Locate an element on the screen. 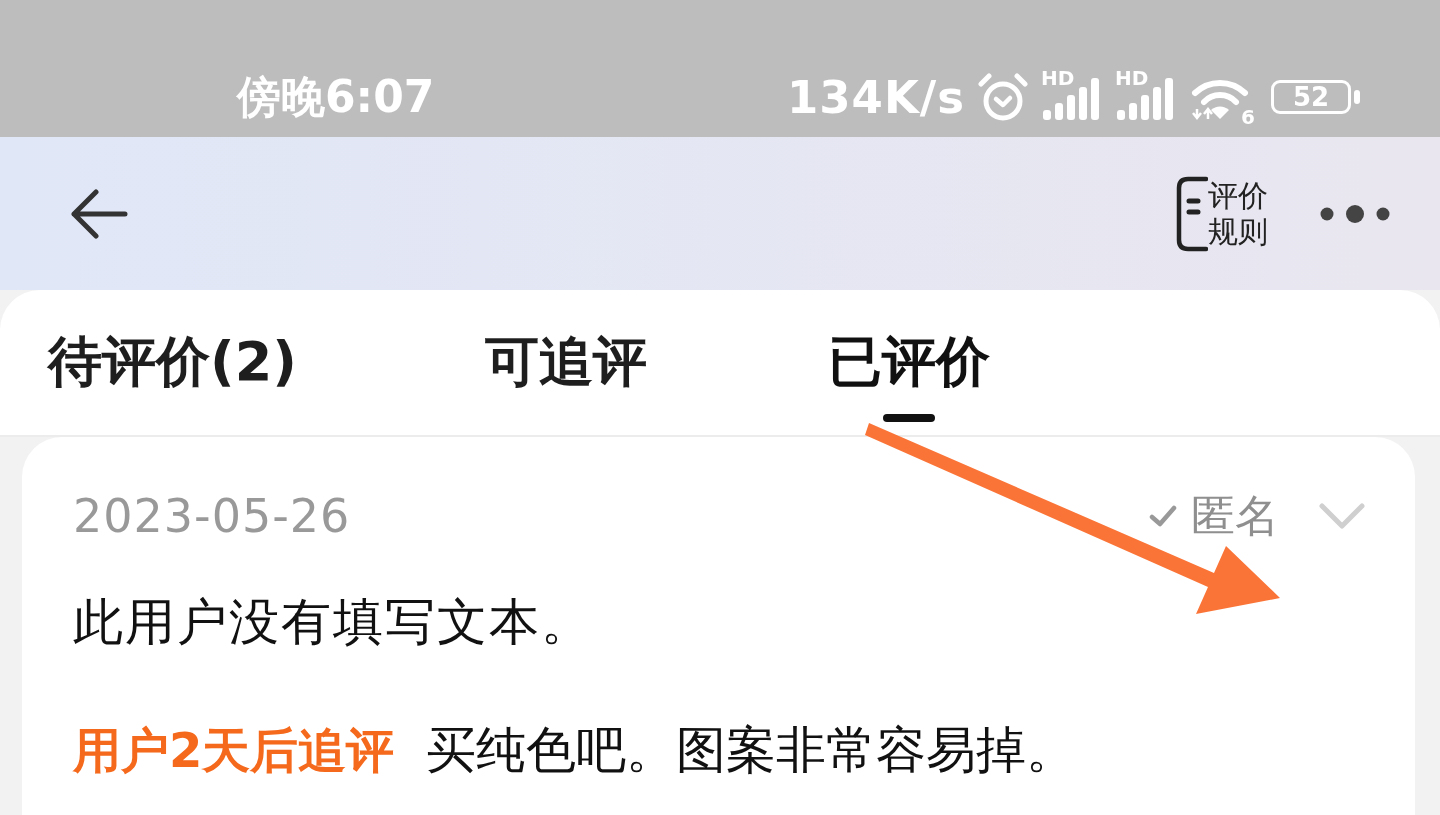  network-speed: 134K/s is located at coordinates (875, 97).